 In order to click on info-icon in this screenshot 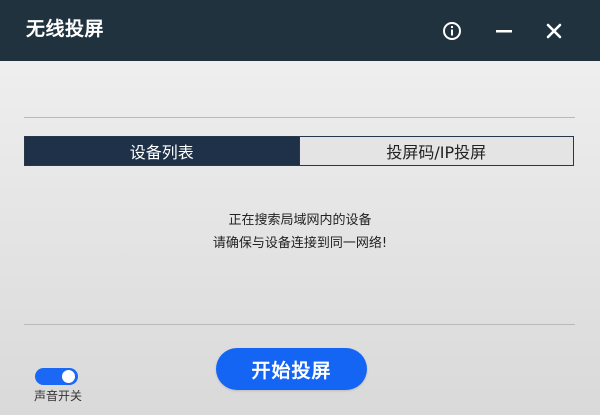, I will do `click(452, 31)`.